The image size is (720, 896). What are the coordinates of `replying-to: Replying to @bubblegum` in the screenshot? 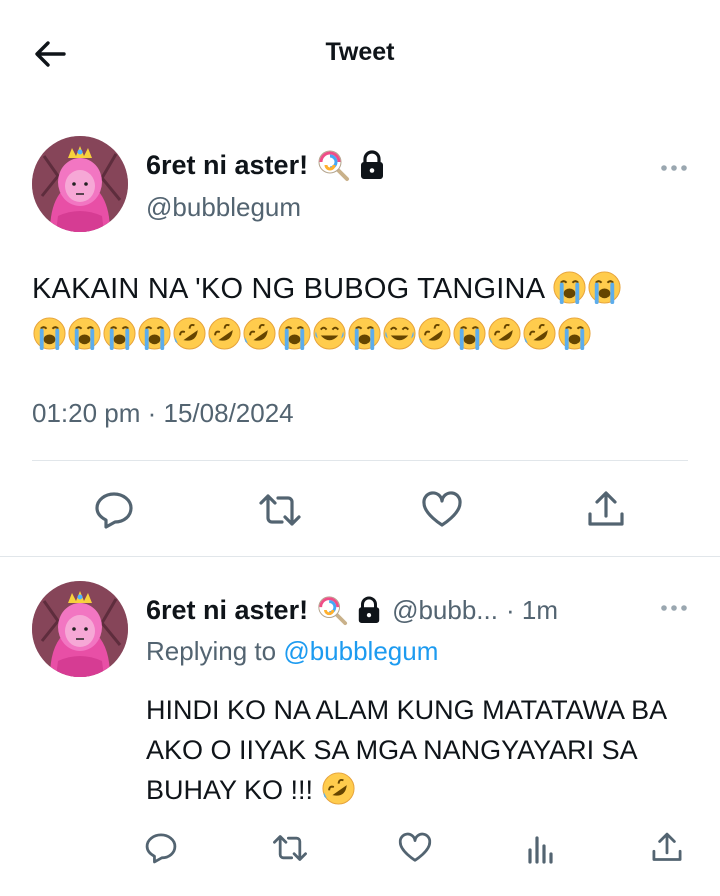 It's located at (292, 651).